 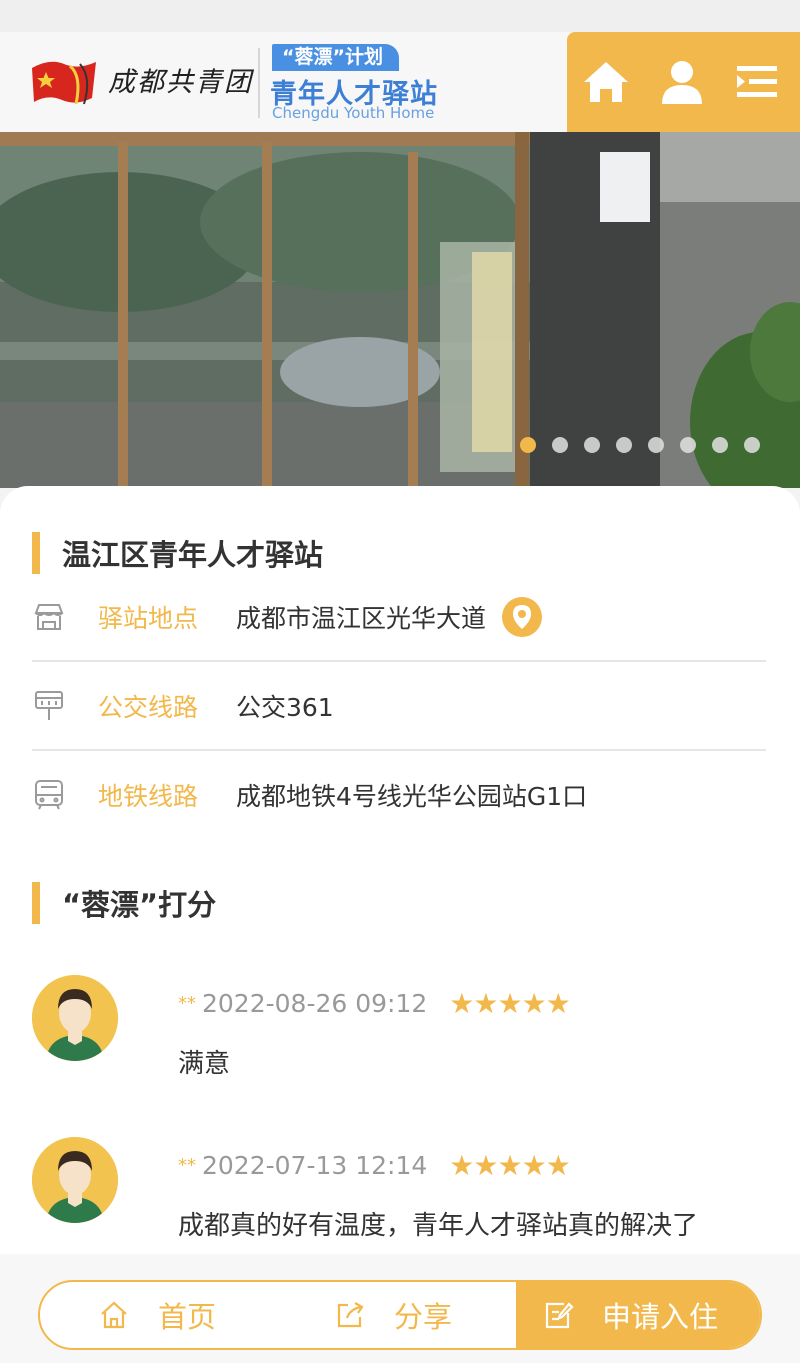 I want to click on review-text: 满意, so click(x=204, y=1064).